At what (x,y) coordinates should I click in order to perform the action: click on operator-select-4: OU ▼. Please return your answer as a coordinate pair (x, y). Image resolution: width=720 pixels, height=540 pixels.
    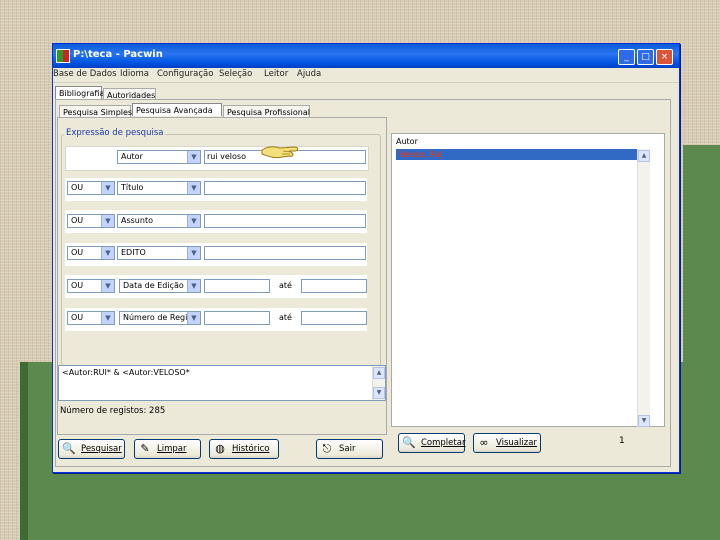
    Looking at the image, I should click on (91, 253).